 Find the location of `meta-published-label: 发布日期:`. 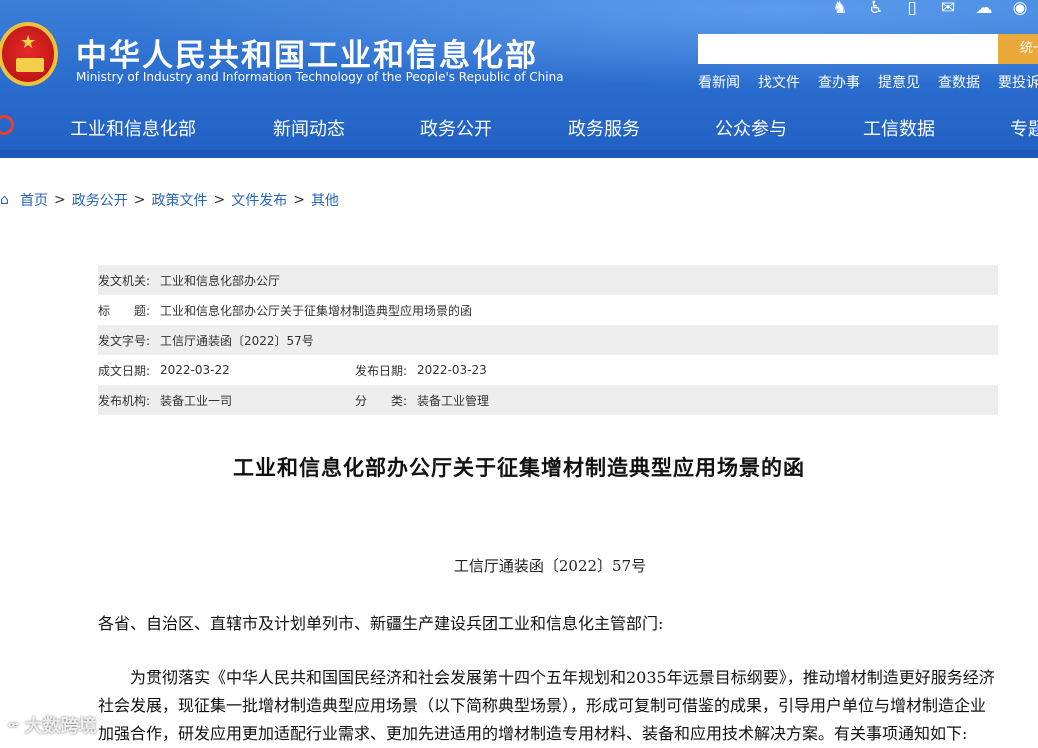

meta-published-label: 发布日期: is located at coordinates (381, 370).